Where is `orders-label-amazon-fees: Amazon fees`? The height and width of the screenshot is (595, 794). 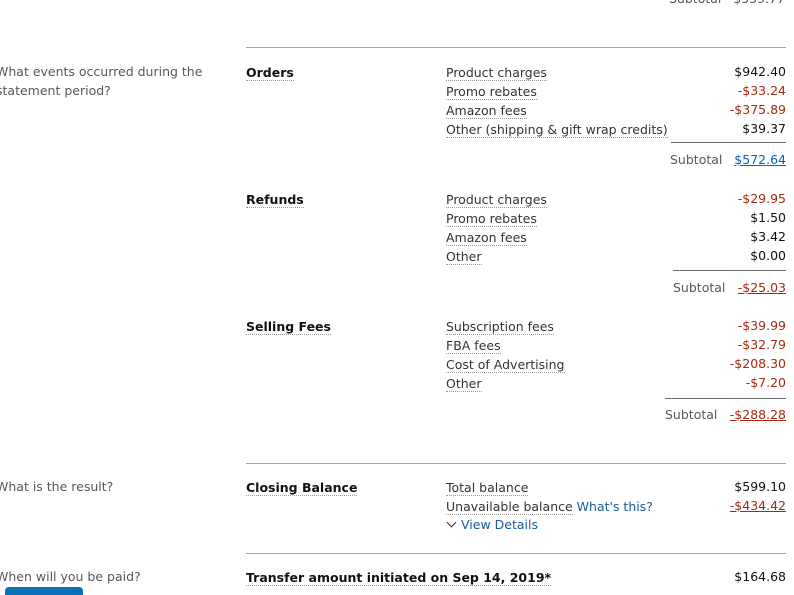
orders-label-amazon-fees: Amazon fees is located at coordinates (486, 111).